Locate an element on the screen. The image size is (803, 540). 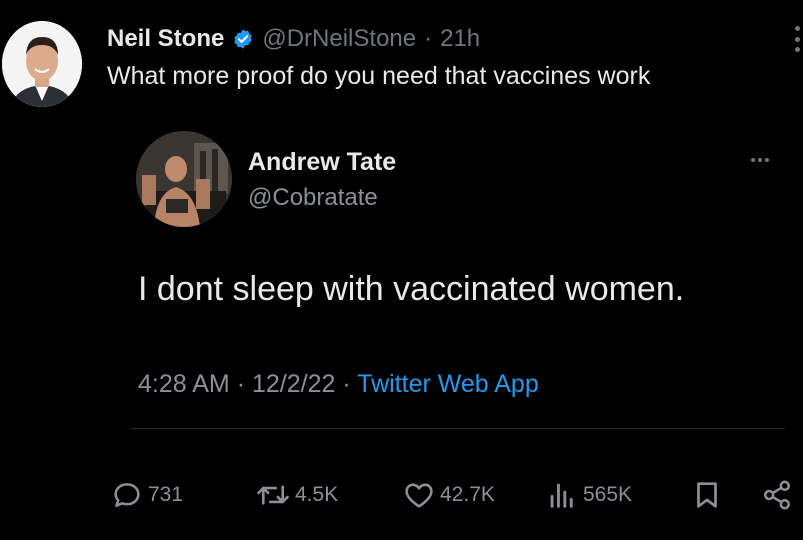
like-button: 42.7K is located at coordinates (448, 495).